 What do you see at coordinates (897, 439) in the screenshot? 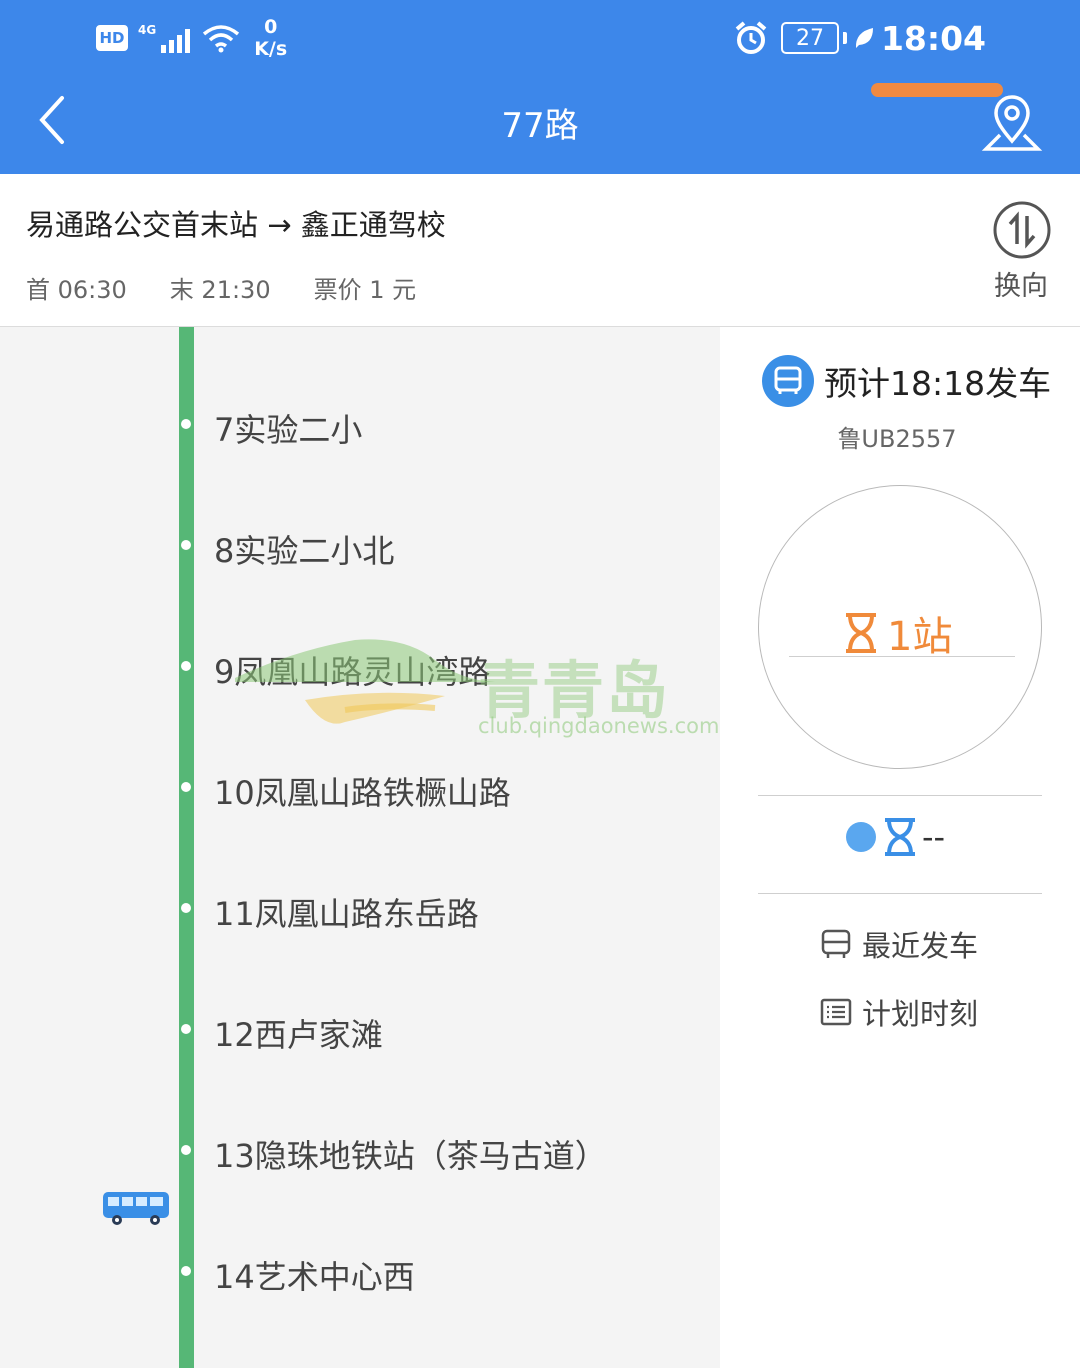
I see `bus-plate: 鲁UB2557` at bounding box center [897, 439].